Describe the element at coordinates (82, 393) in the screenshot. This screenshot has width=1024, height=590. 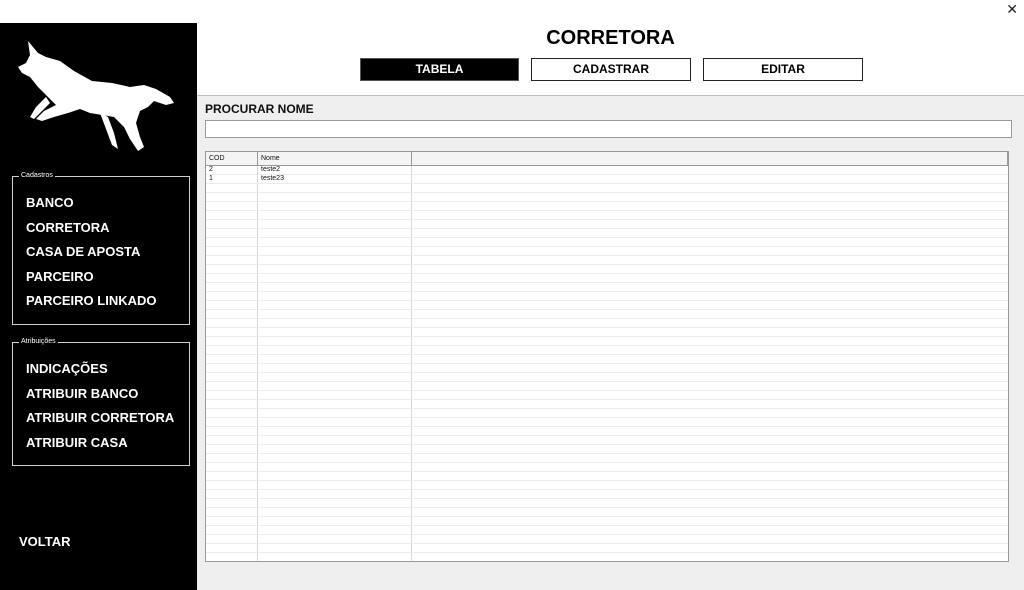
I see `sidebar-item-atribuir-banco: ATRIBUIR BANCO` at that location.